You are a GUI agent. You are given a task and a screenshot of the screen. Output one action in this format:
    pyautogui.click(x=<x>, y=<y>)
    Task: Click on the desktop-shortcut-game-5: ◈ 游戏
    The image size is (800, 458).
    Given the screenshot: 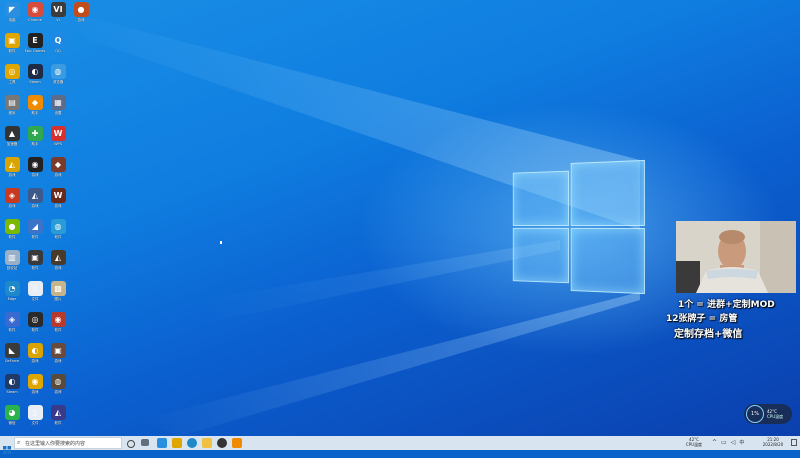 What is the action you would take?
    pyautogui.click(x=12, y=203)
    